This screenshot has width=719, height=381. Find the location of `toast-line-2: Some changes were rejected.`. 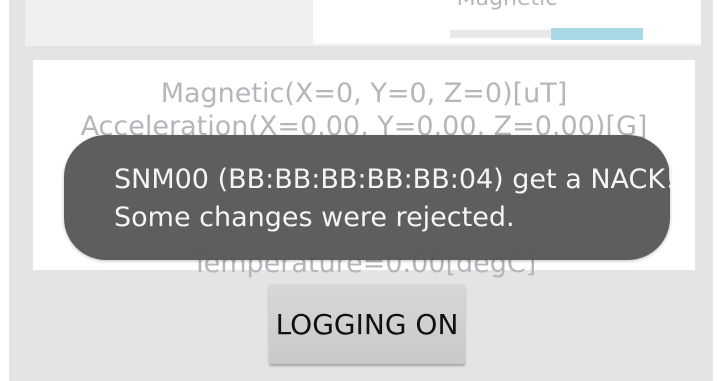

toast-line-2: Some changes were rejected. is located at coordinates (314, 217).